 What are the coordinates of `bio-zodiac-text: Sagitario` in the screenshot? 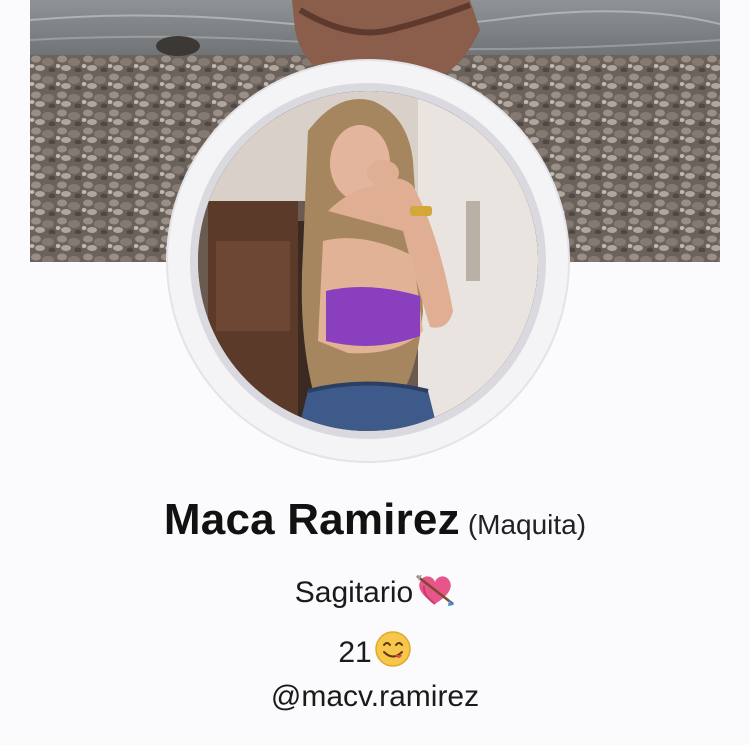 It's located at (354, 592).